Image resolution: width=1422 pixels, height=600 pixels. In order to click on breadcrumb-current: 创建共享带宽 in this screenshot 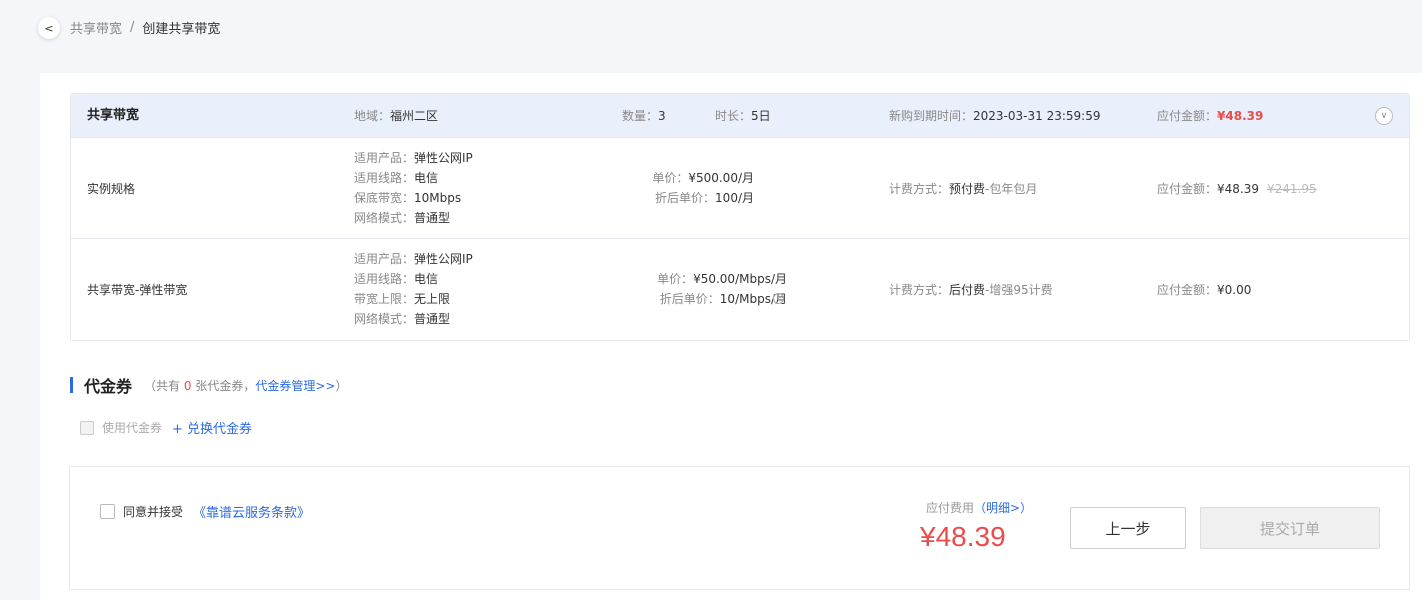, I will do `click(181, 29)`.